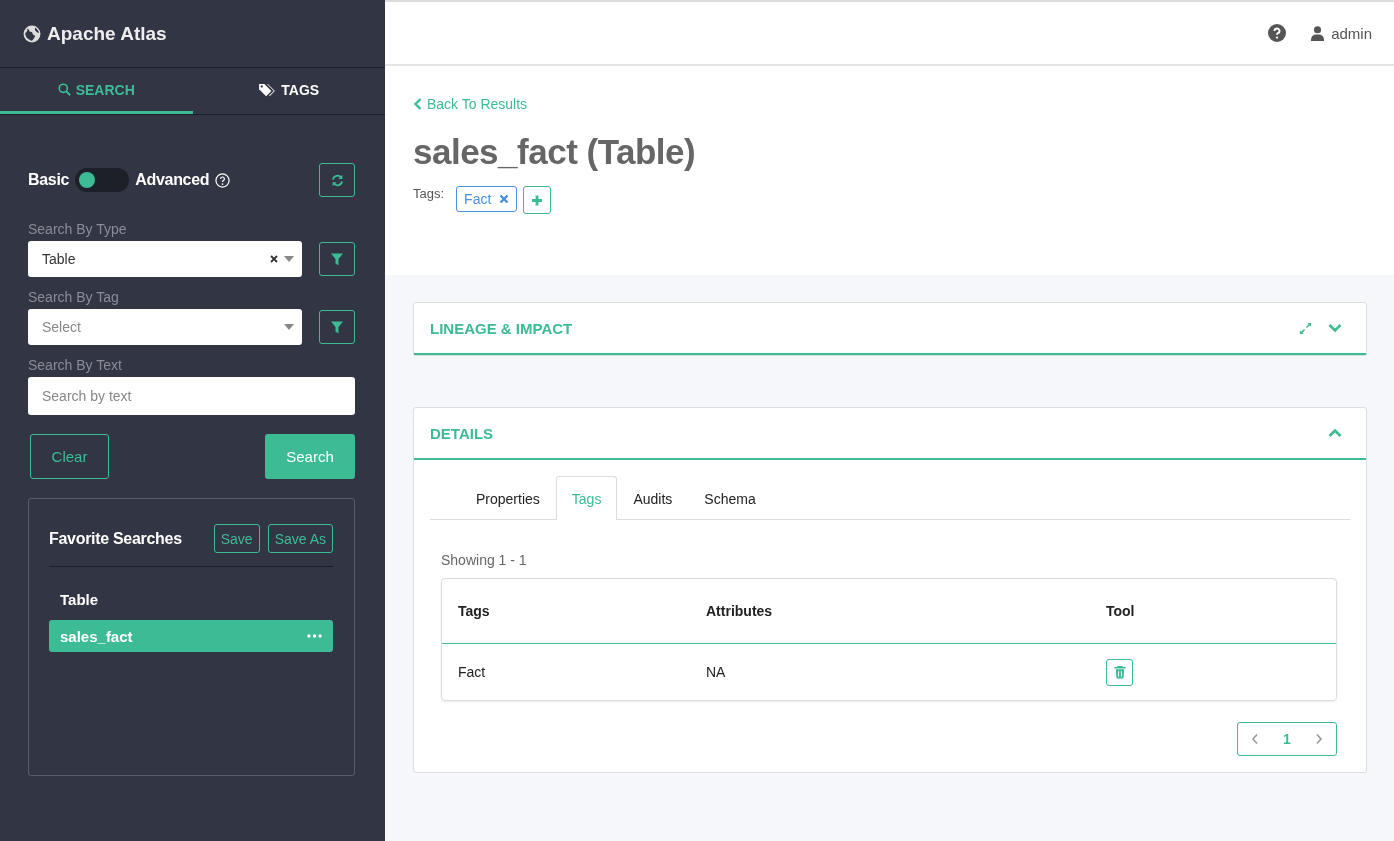  What do you see at coordinates (300, 538) in the screenshot?
I see `save-as-button: Save As` at bounding box center [300, 538].